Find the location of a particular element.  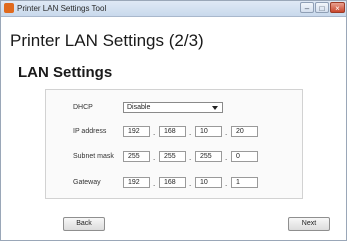

minimize-button: – is located at coordinates (307, 7).